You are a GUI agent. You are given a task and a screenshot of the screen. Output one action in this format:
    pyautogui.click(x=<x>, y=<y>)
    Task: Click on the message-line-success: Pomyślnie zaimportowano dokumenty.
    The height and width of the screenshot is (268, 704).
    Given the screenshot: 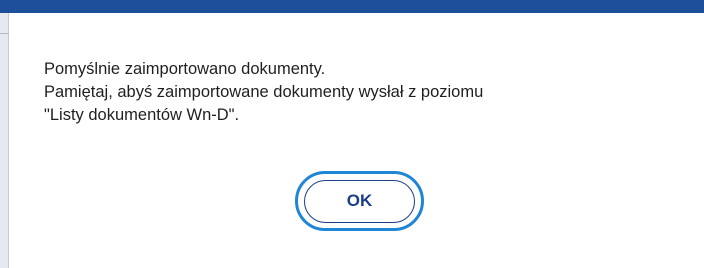 What is the action you would take?
    pyautogui.click(x=185, y=69)
    